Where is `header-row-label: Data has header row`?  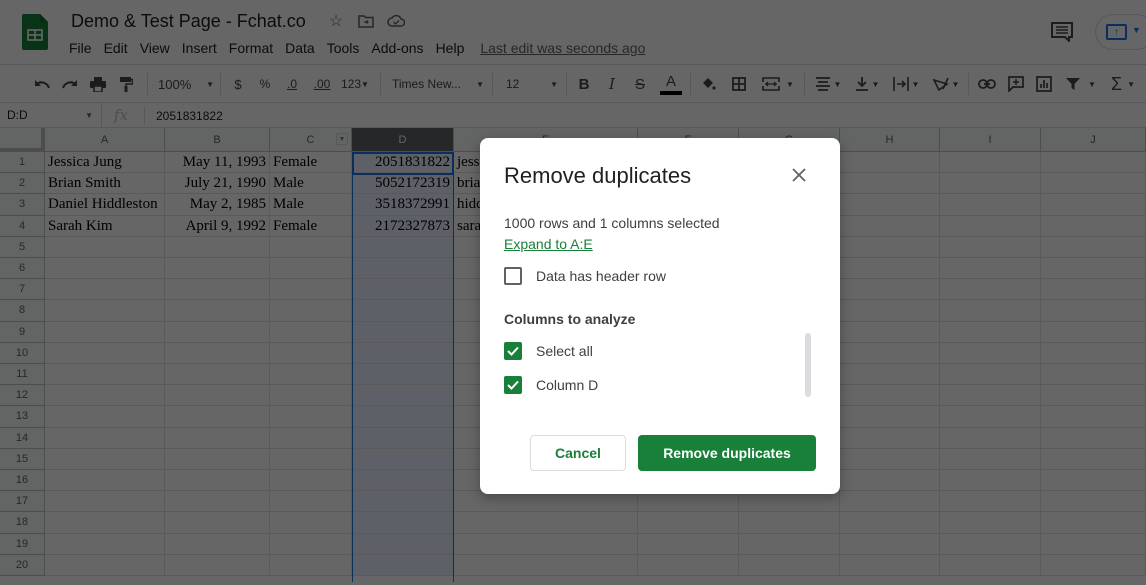 header-row-label: Data has header row is located at coordinates (601, 276).